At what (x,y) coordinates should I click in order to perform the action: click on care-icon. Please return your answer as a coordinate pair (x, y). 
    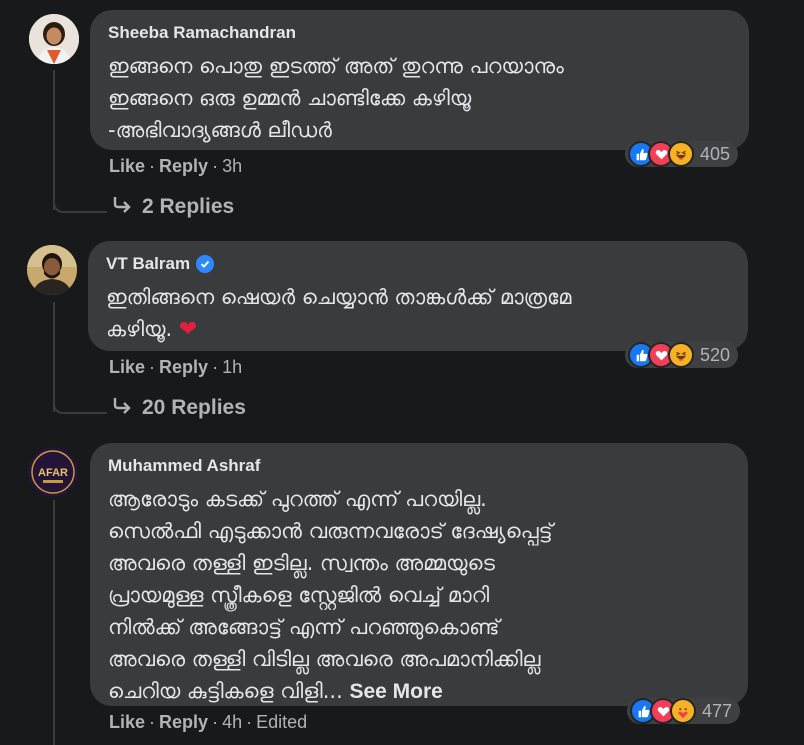
    Looking at the image, I should click on (683, 711).